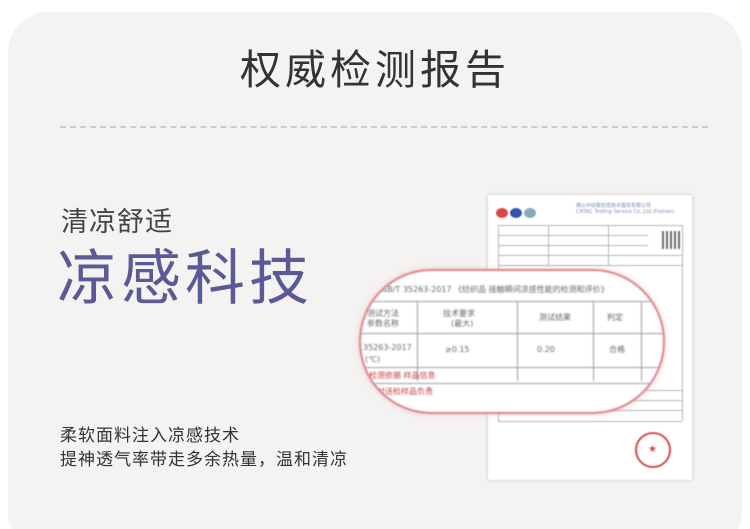 The height and width of the screenshot is (529, 750). What do you see at coordinates (387, 347) in the screenshot?
I see `zoom-method-value: 35263-2017` at bounding box center [387, 347].